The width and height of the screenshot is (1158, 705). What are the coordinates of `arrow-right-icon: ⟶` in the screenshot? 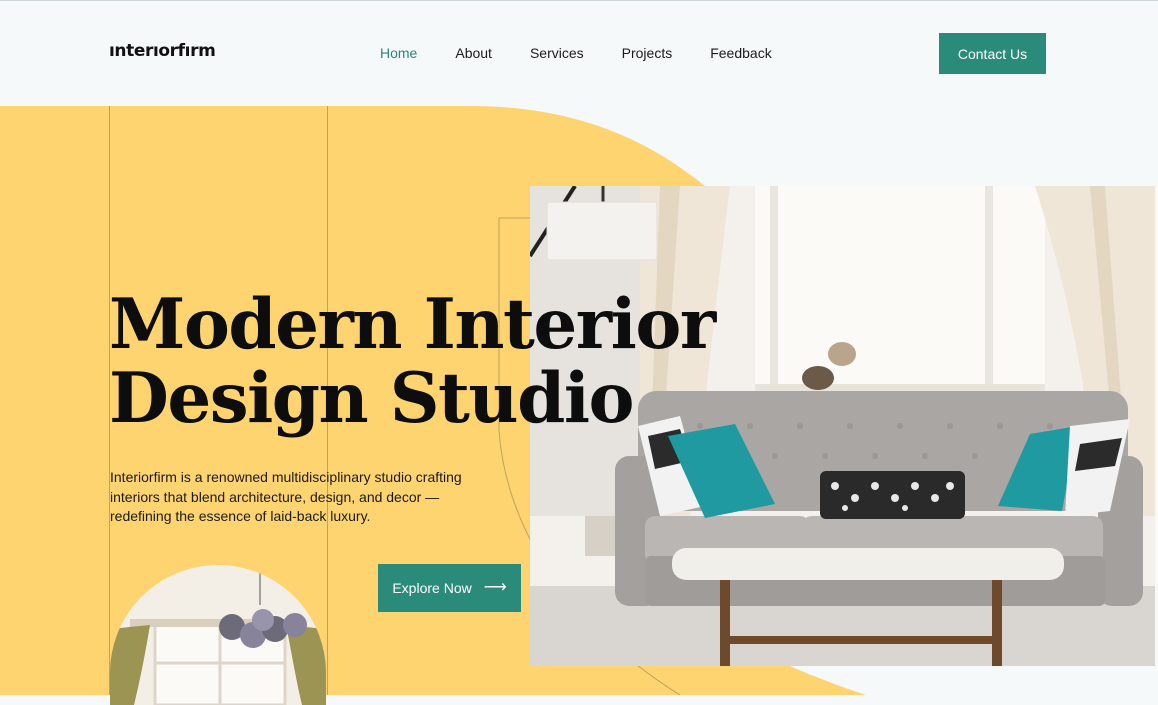 It's located at (495, 587).